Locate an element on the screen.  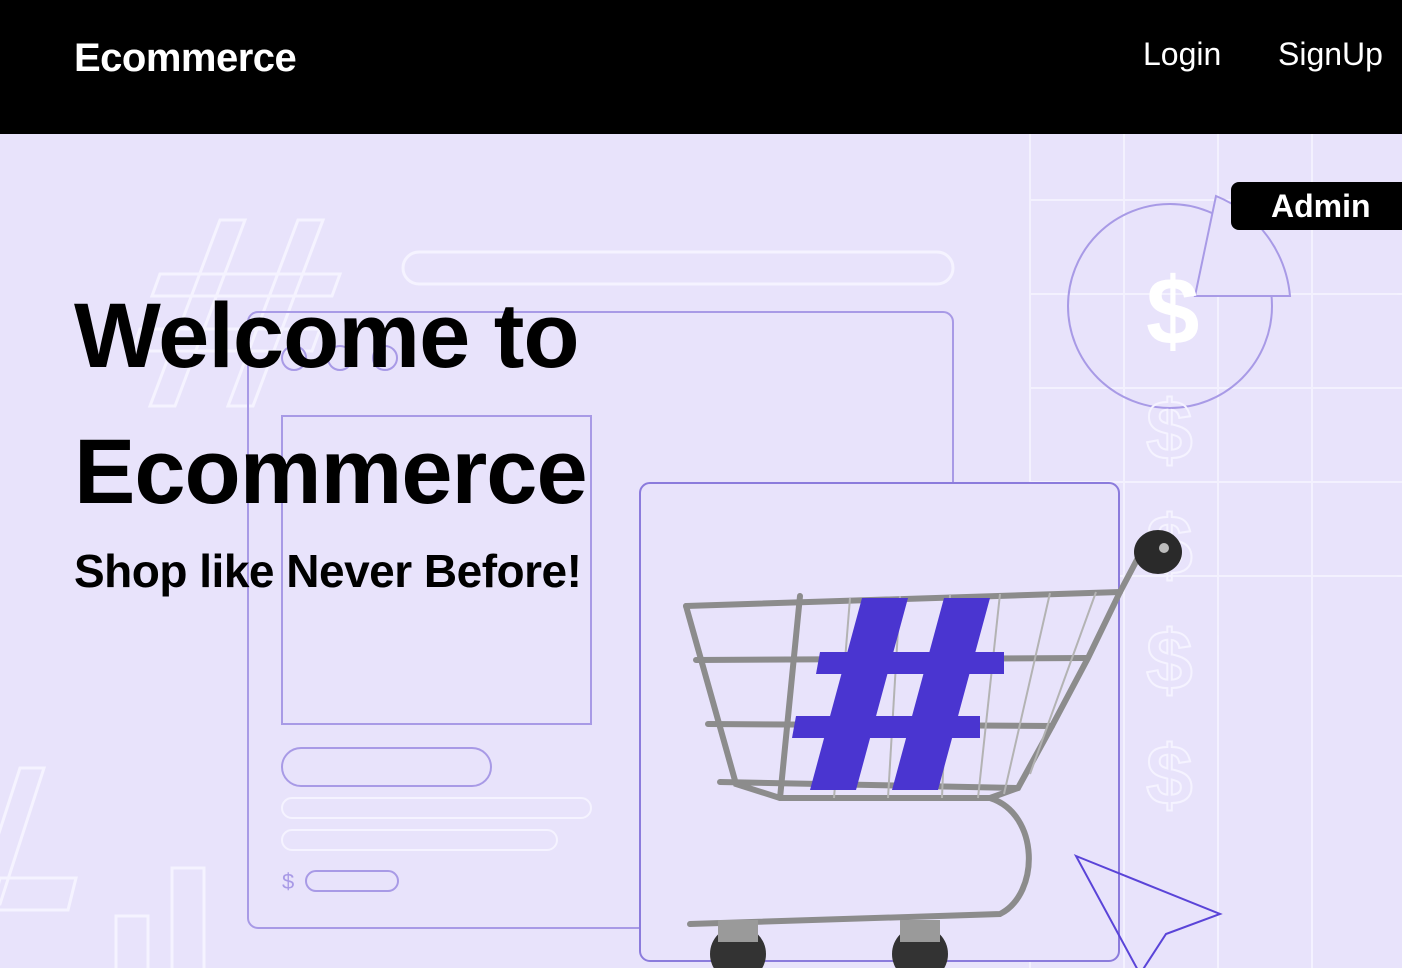
admin-button: Admin is located at coordinates (1316, 206).